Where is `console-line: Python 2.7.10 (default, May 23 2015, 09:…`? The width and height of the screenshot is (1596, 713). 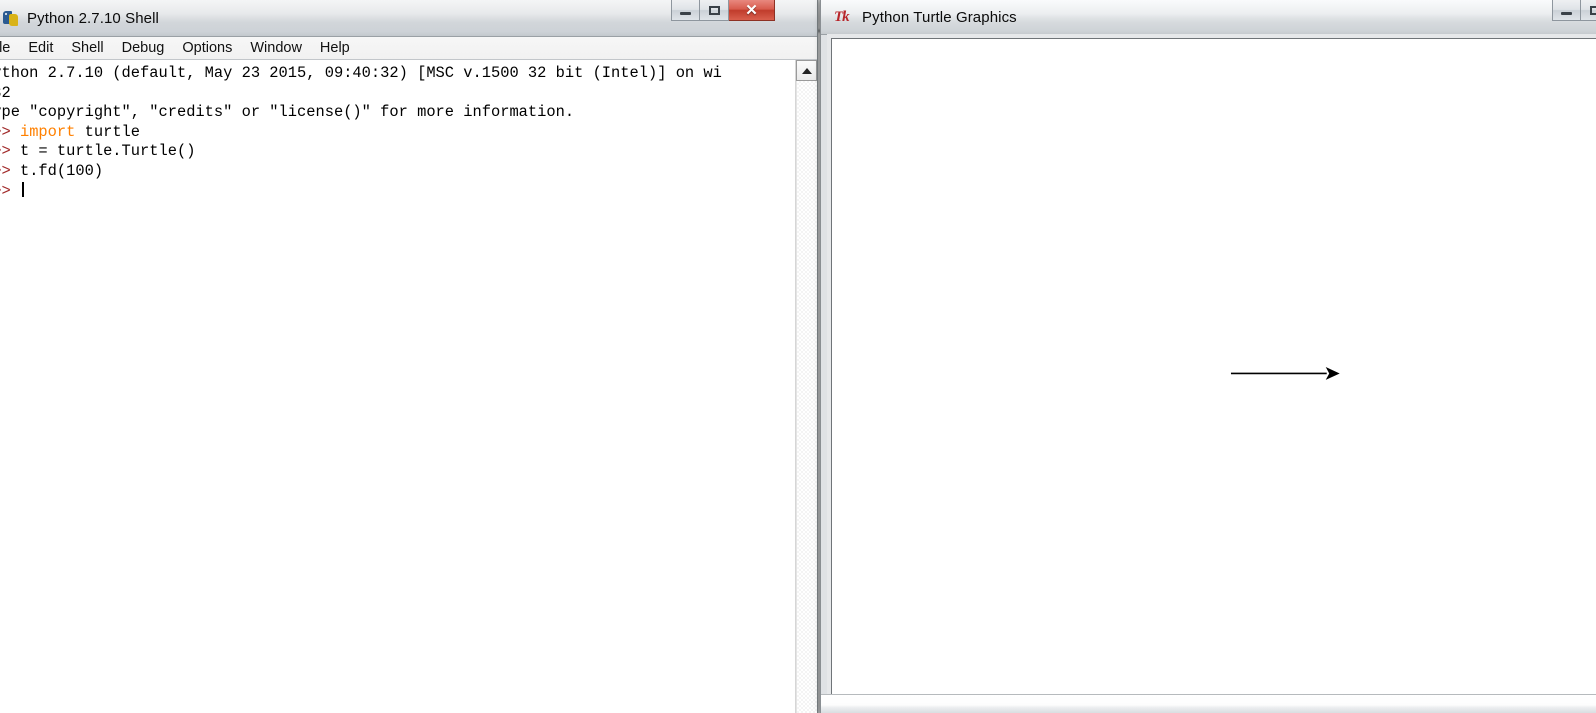
console-line: Python 2.7.10 (default, May 23 2015, 09:… is located at coordinates (397, 74).